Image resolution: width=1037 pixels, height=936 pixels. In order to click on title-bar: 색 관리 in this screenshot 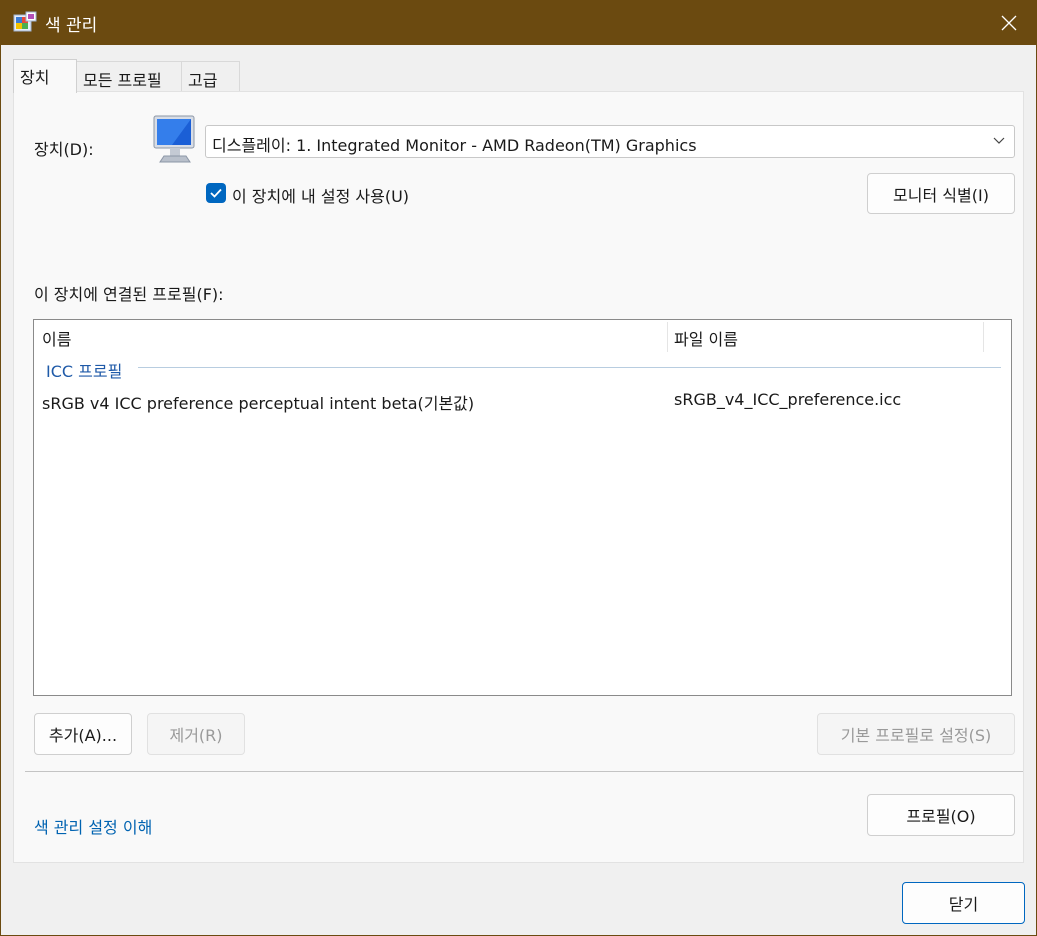, I will do `click(518, 23)`.